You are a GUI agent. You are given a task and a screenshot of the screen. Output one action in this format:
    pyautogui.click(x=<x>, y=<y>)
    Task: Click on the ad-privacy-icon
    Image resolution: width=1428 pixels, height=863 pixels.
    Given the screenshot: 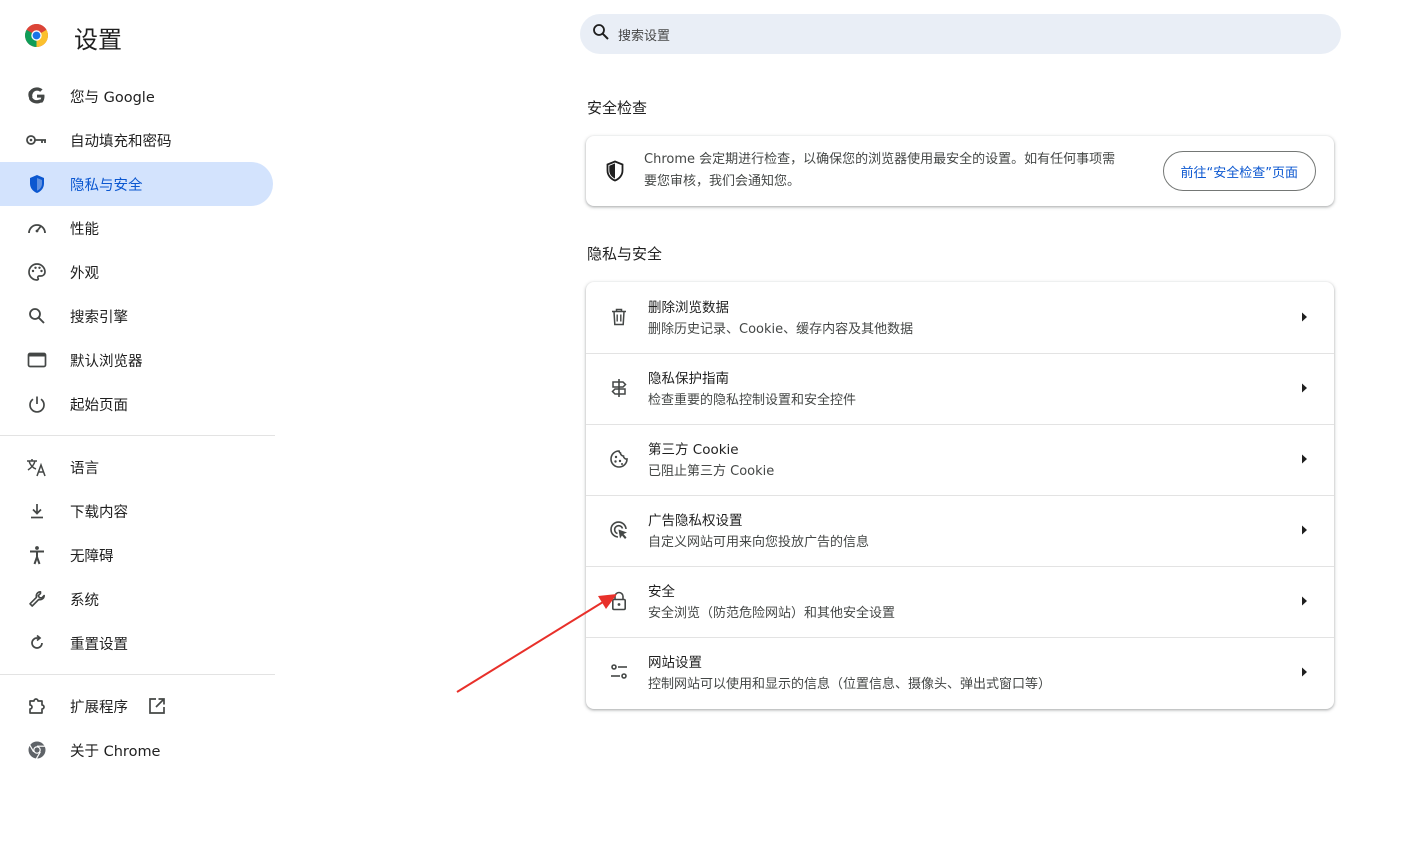 What is the action you would take?
    pyautogui.click(x=619, y=530)
    